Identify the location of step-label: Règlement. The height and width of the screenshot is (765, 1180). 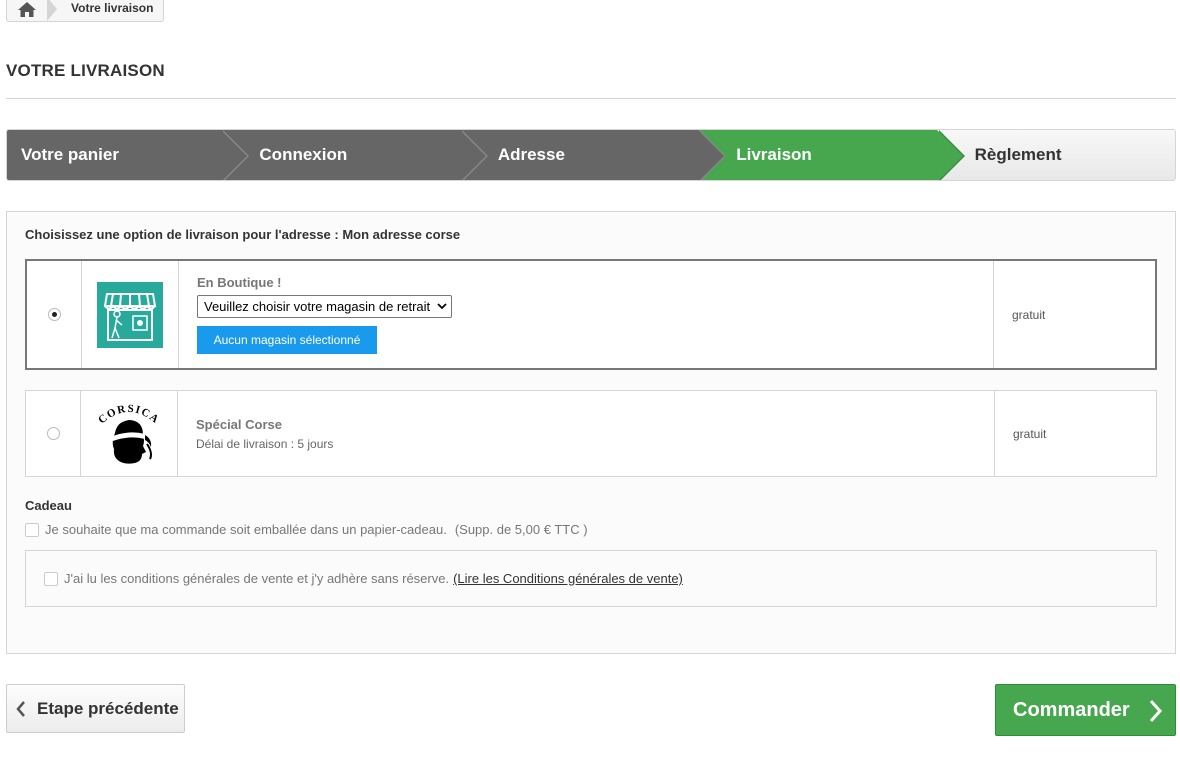
(1018, 154).